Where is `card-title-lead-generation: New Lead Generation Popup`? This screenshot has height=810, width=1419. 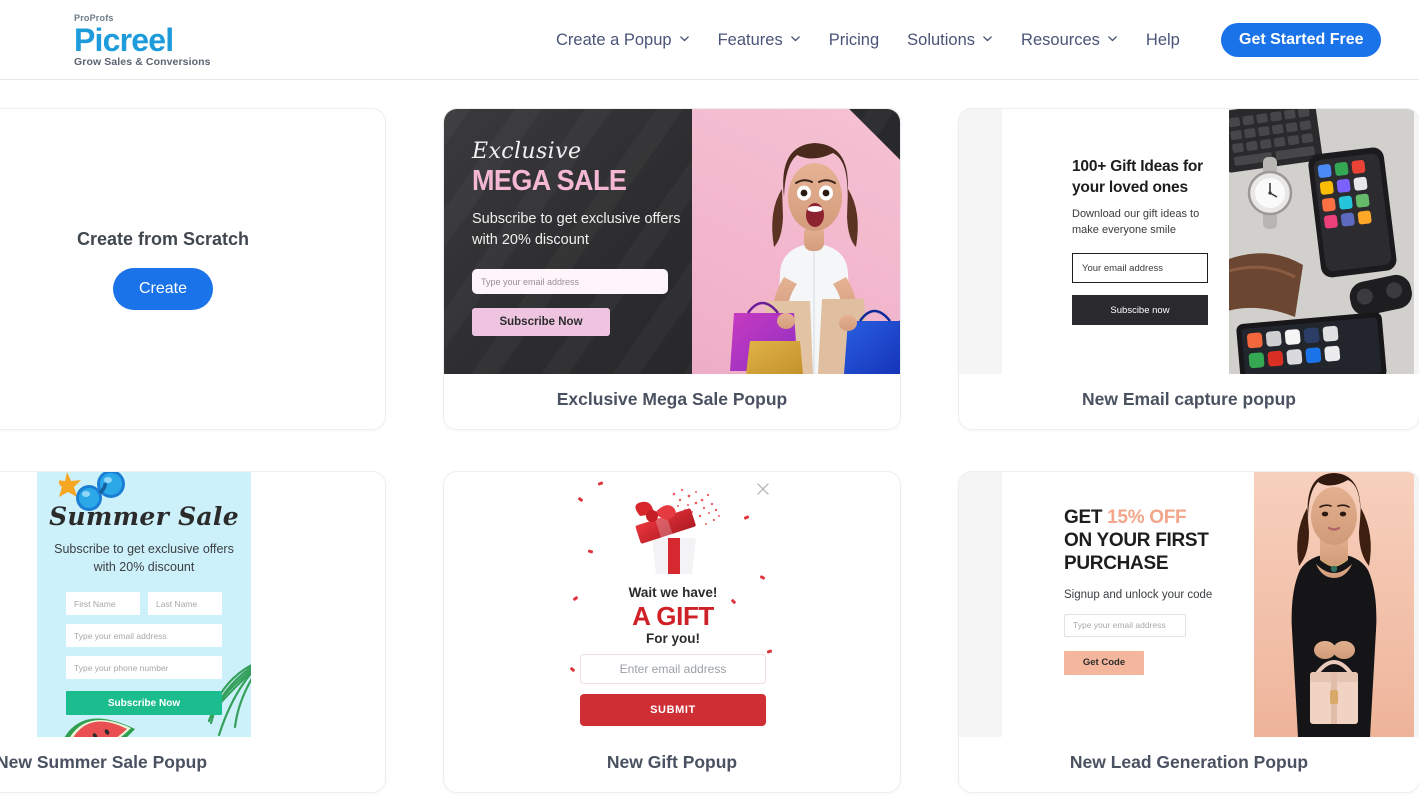
card-title-lead-generation: New Lead Generation Popup is located at coordinates (1189, 761).